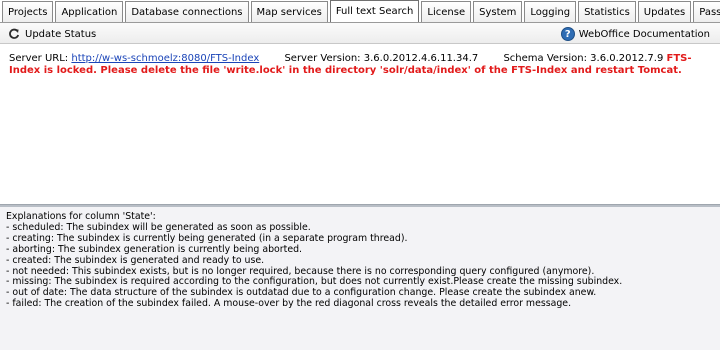  What do you see at coordinates (567, 34) in the screenshot?
I see `help-icon: ?` at bounding box center [567, 34].